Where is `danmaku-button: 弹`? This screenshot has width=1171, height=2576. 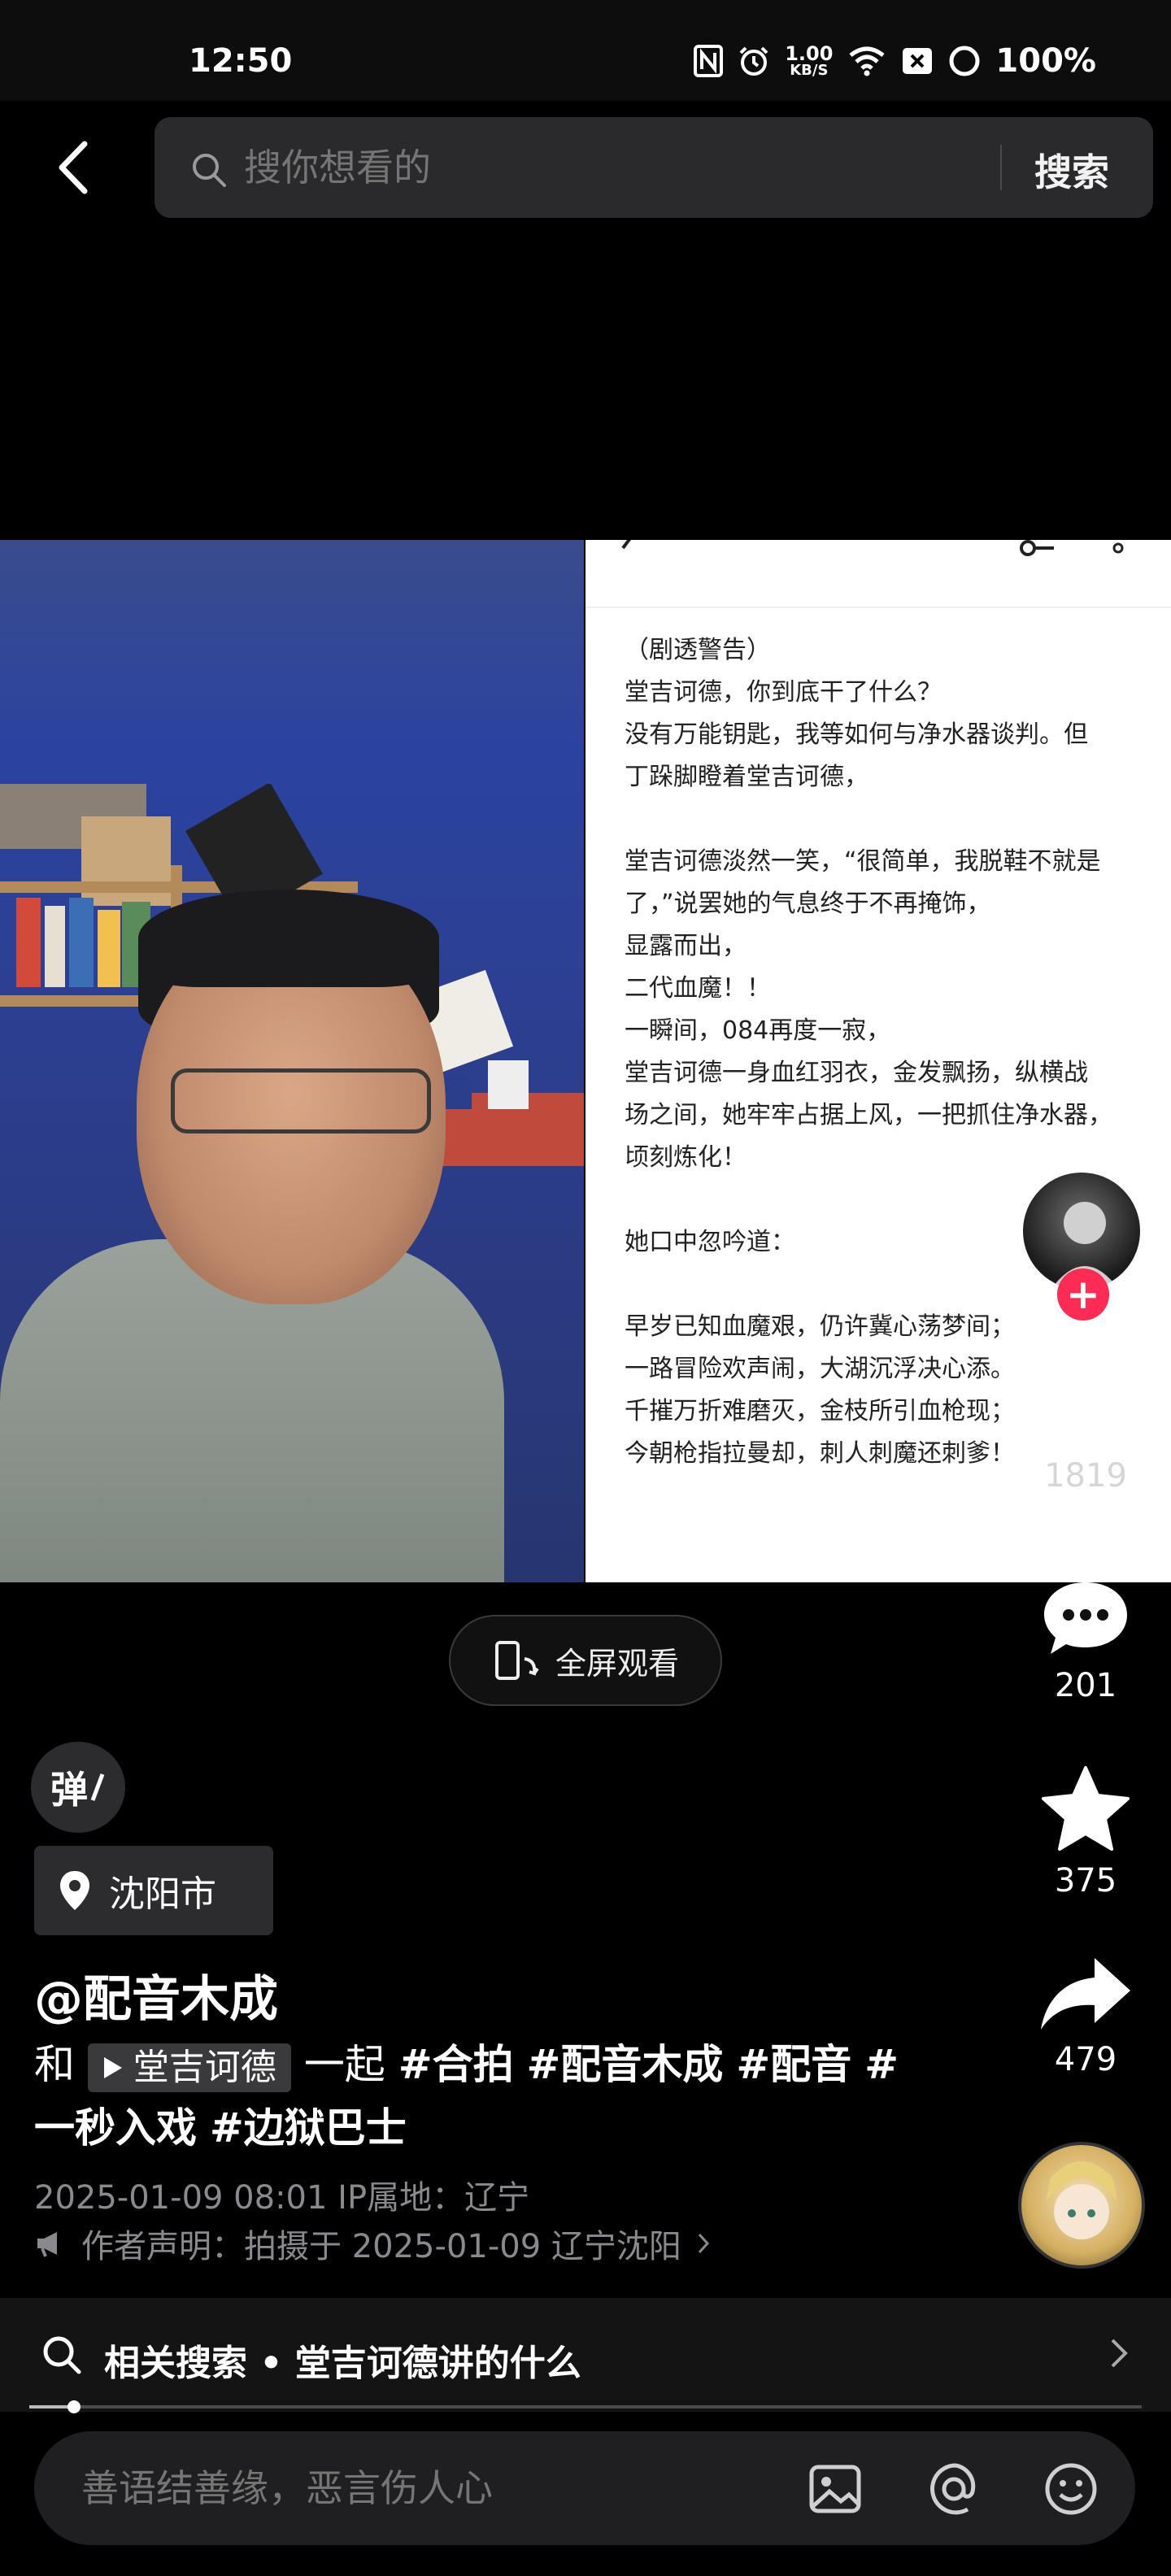
danmaku-button: 弹 is located at coordinates (78, 1788).